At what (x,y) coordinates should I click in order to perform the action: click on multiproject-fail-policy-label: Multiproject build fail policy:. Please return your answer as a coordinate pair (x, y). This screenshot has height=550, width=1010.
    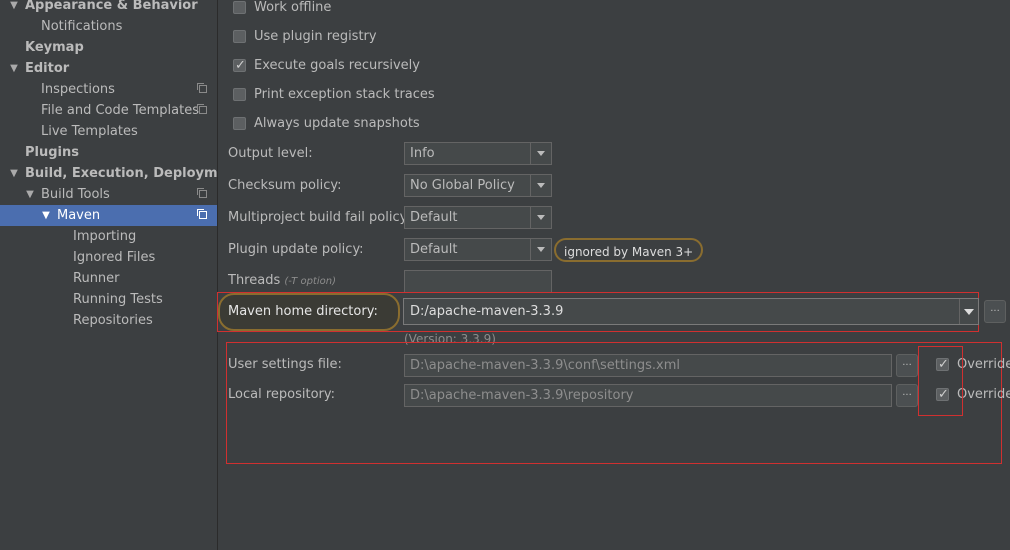
    Looking at the image, I should click on (319, 217).